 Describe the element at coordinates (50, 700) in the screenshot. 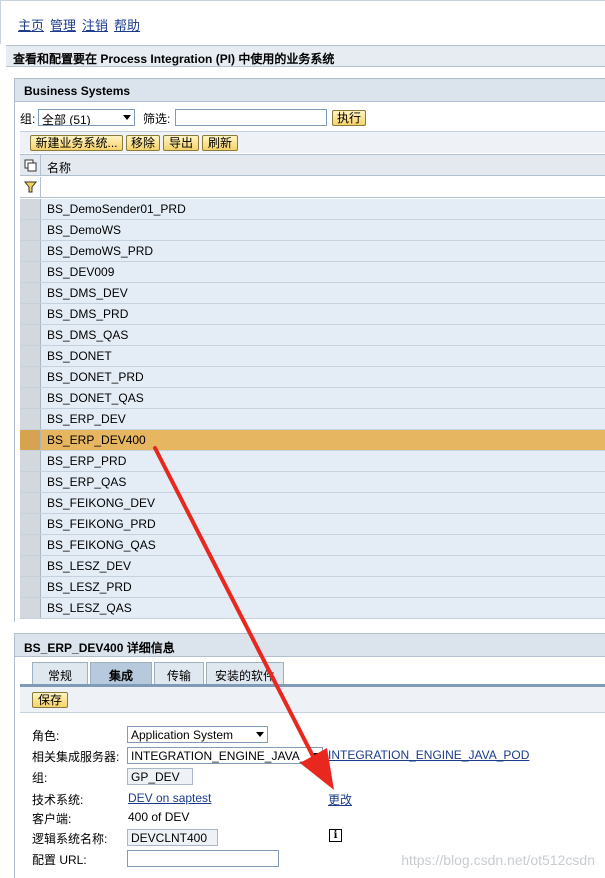

I see `save-button: 保存` at that location.